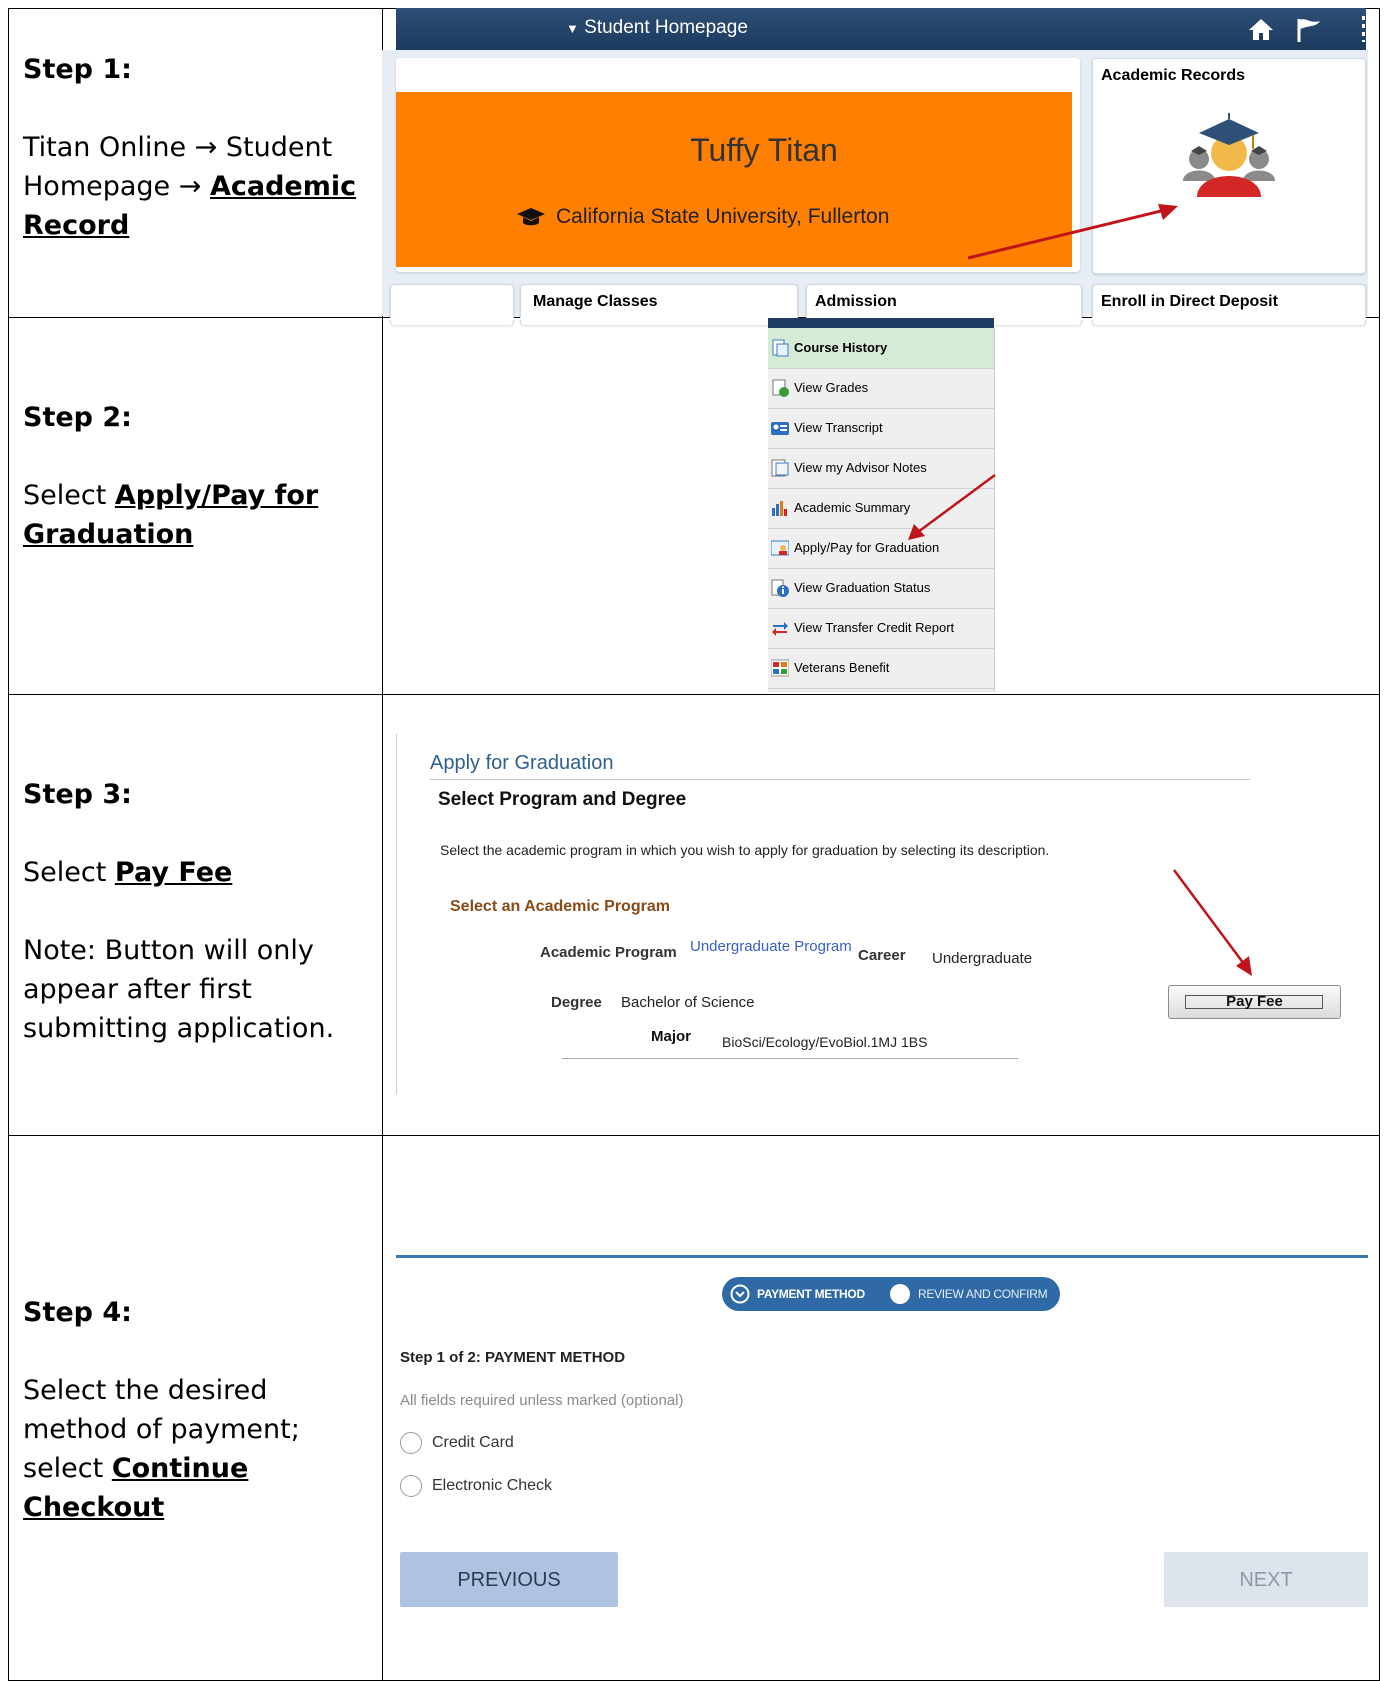  What do you see at coordinates (780, 428) in the screenshot?
I see `transcript-icon` at bounding box center [780, 428].